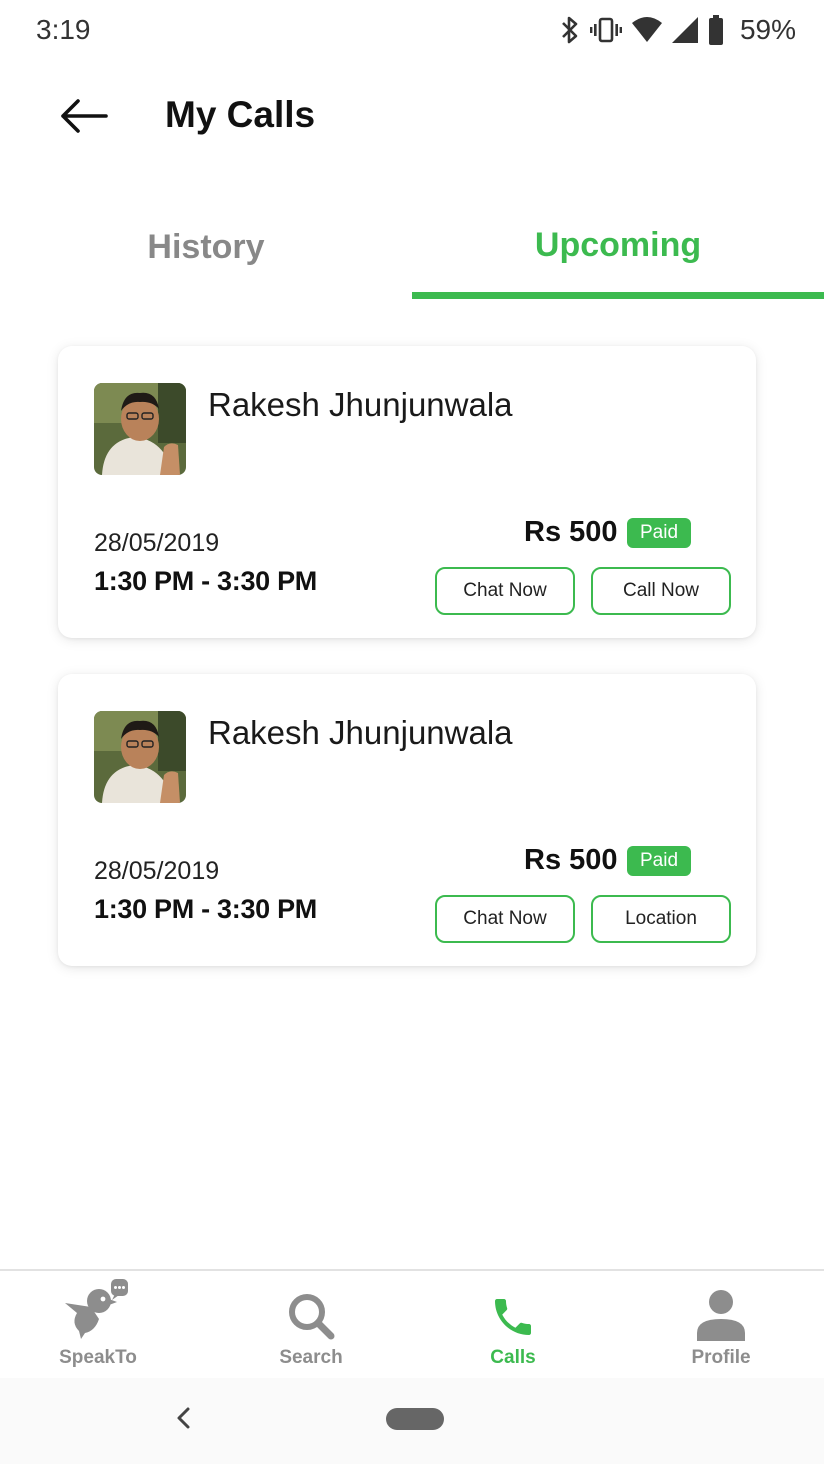 This screenshot has width=824, height=1464. What do you see at coordinates (412, 1322) in the screenshot?
I see `bottom-nav: SpeakTo Search Calls Profile` at bounding box center [412, 1322].